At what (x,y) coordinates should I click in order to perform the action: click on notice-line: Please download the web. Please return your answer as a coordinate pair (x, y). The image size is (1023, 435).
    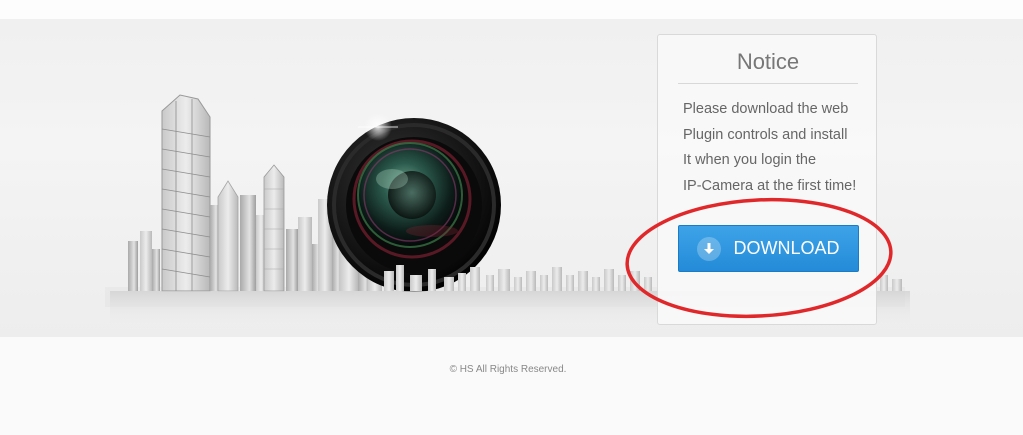
    Looking at the image, I should click on (766, 109).